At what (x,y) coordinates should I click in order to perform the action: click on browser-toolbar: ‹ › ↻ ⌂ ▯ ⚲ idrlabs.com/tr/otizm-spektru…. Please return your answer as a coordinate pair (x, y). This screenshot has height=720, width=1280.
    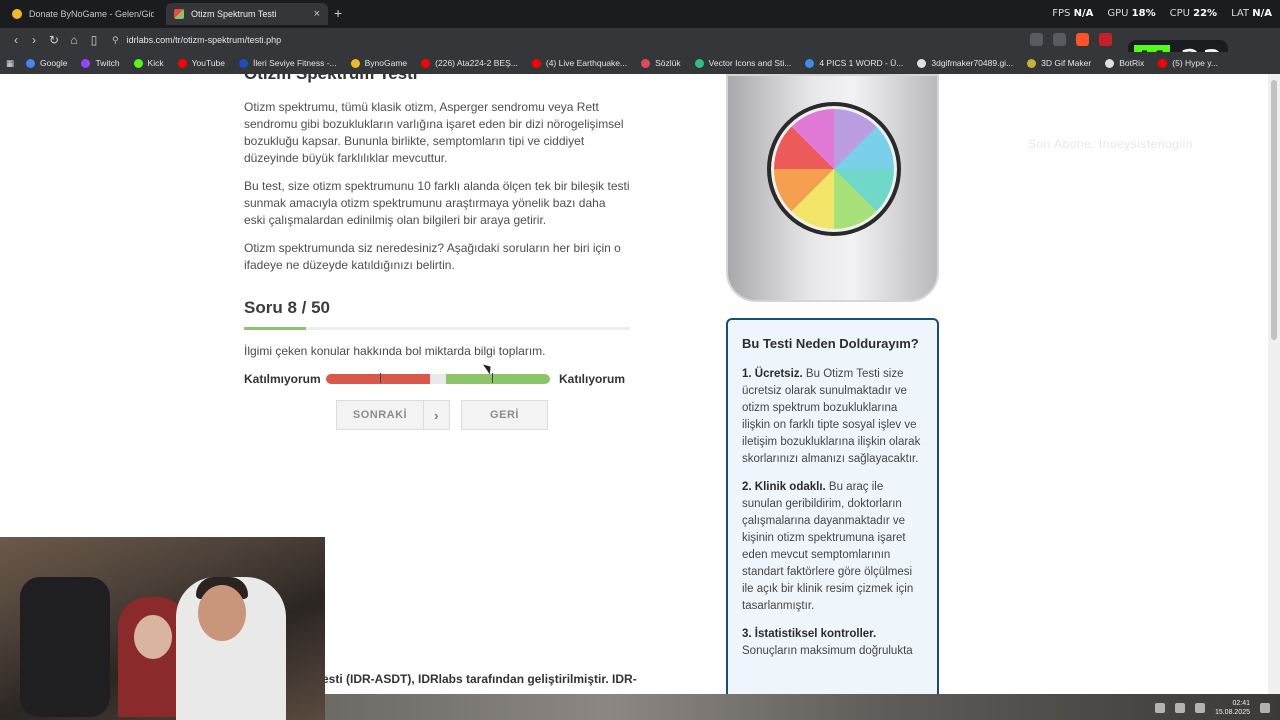
    Looking at the image, I should click on (640, 40).